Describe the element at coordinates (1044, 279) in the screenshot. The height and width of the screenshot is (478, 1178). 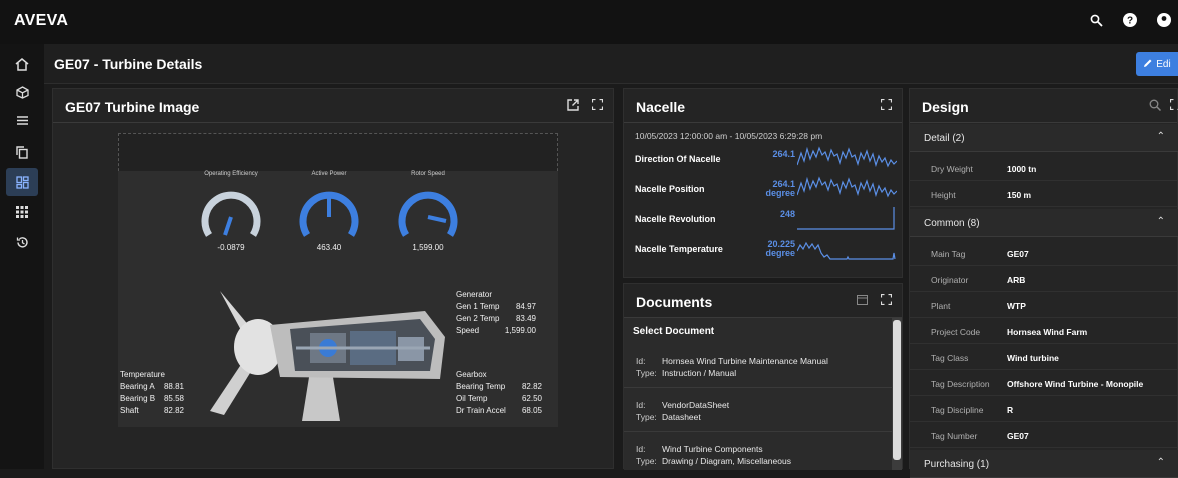
I see `design-row: Originator ARB` at that location.